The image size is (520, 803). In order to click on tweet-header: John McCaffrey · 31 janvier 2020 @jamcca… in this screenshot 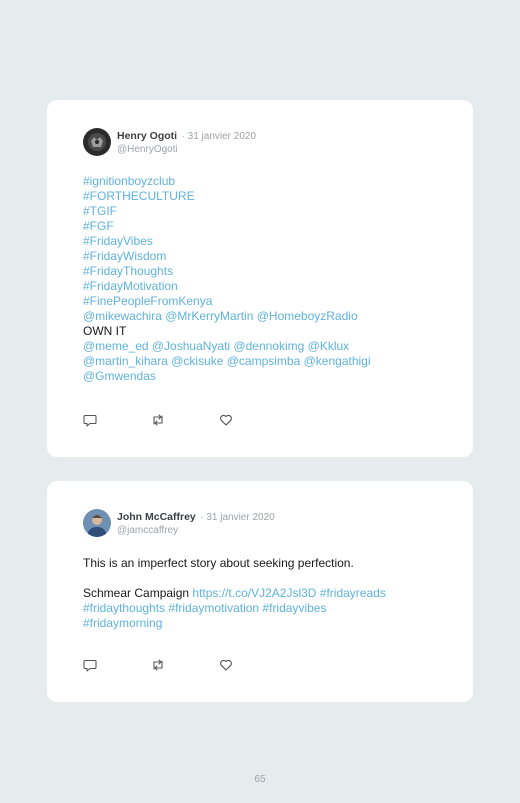, I will do `click(179, 523)`.